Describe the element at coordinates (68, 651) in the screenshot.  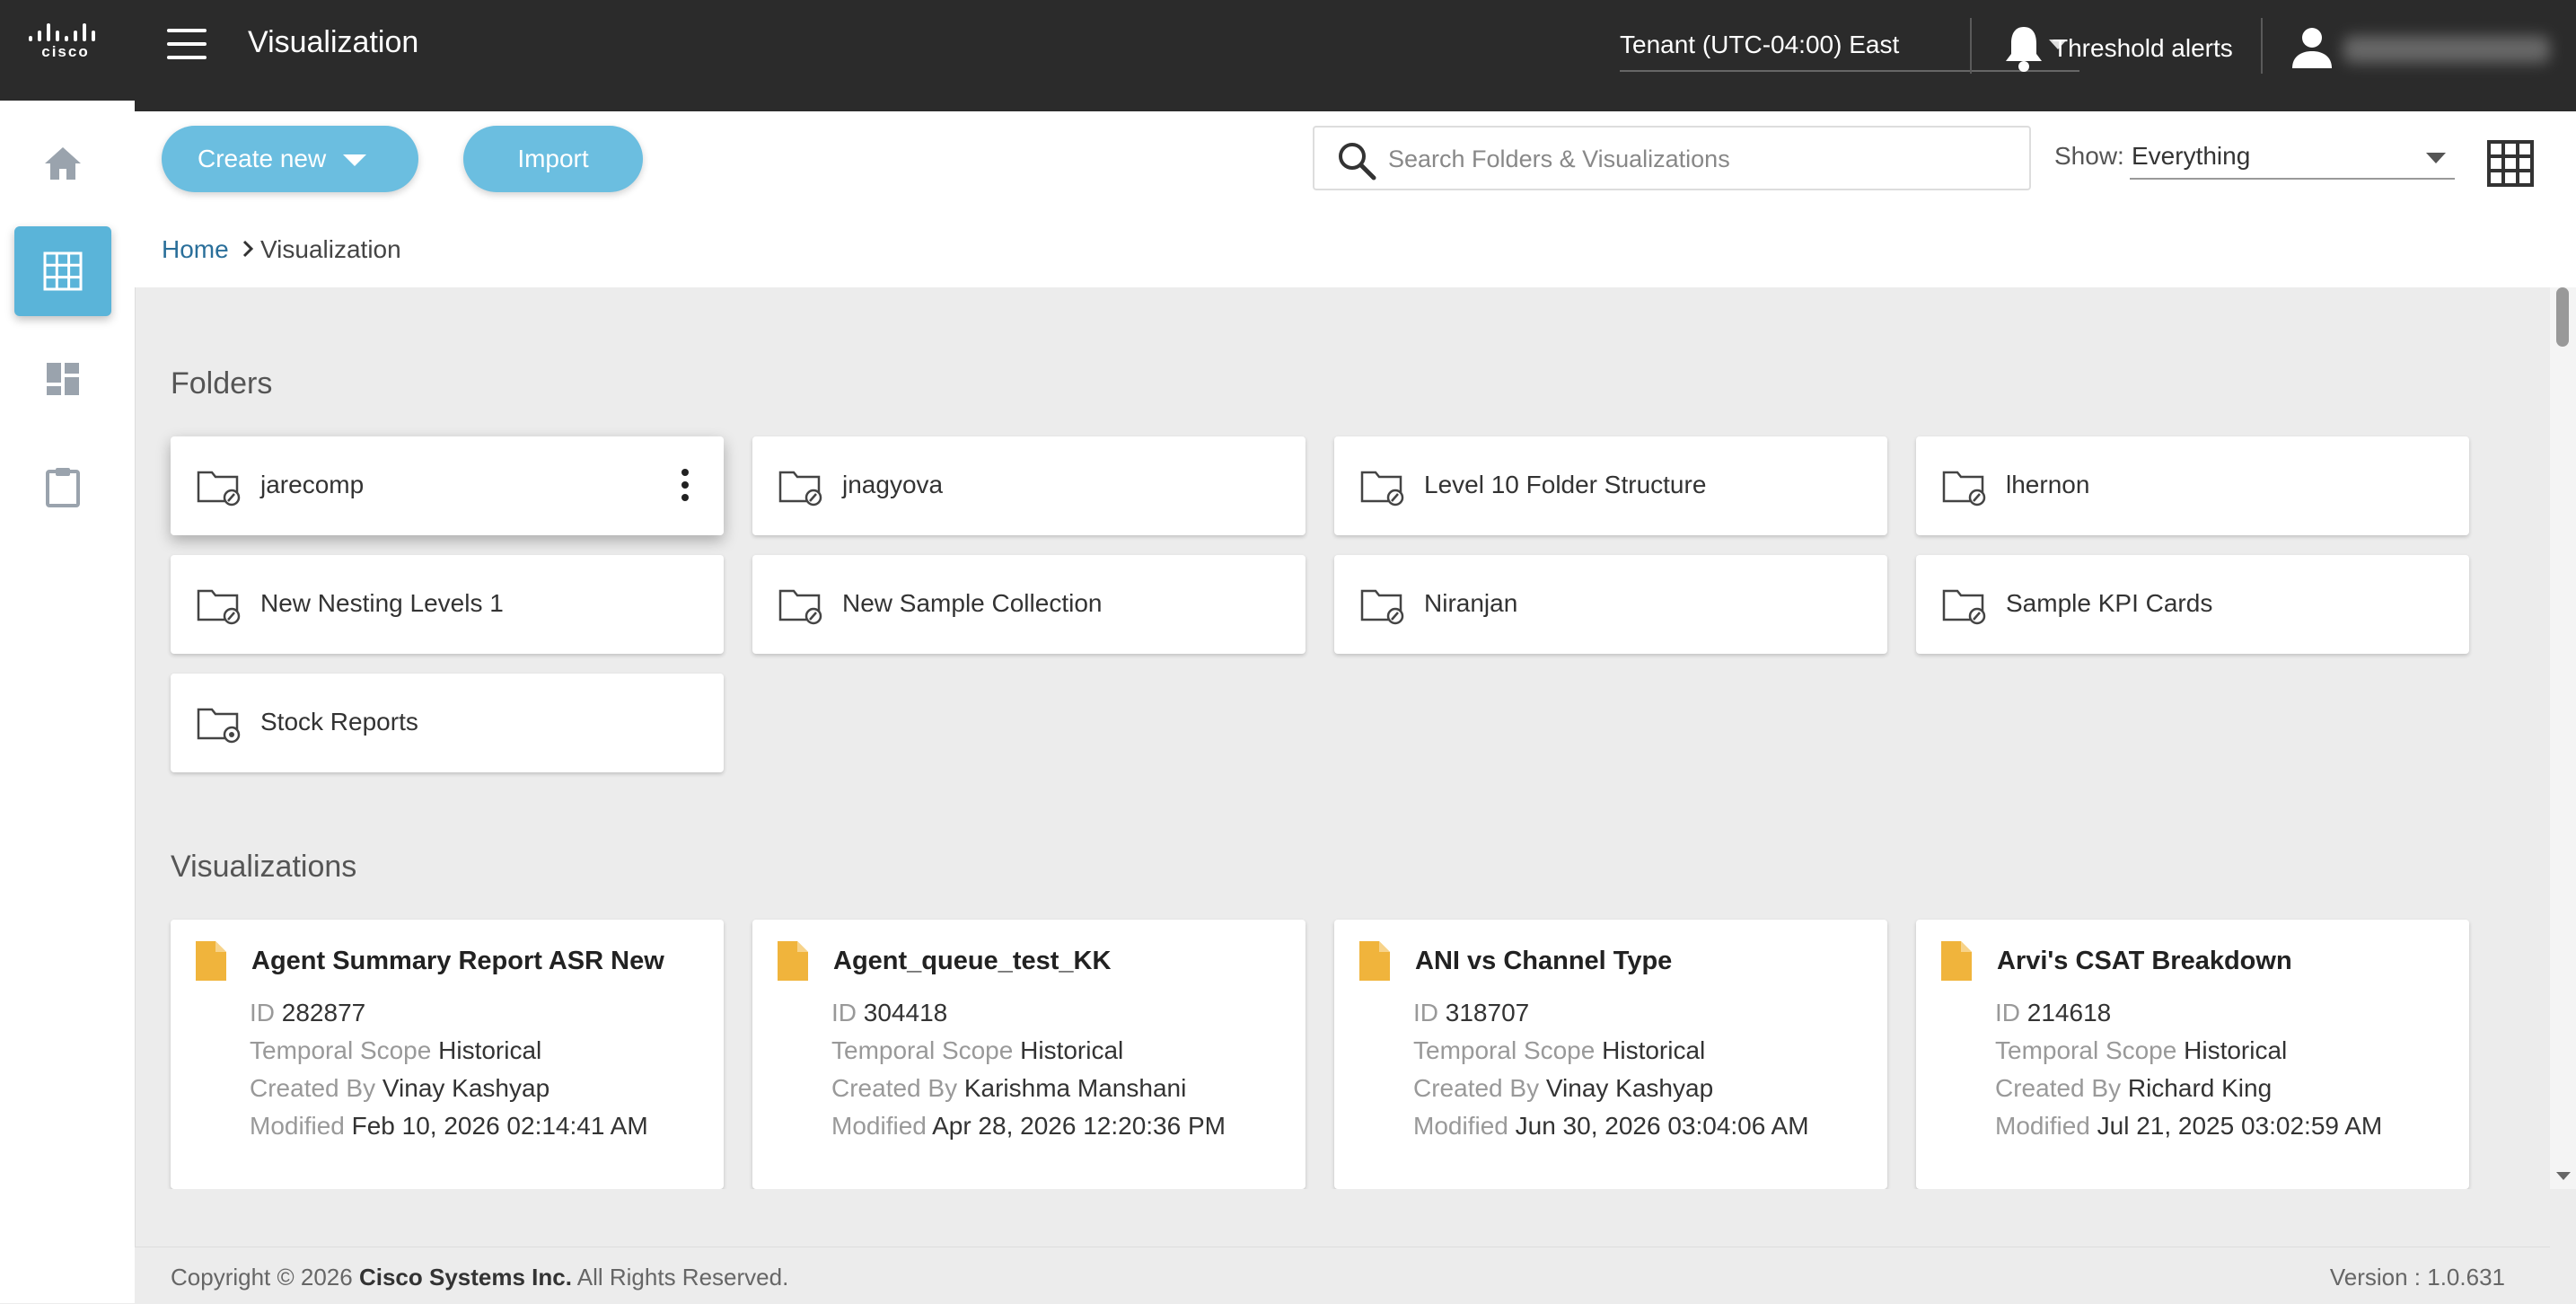
I see `left-rail: cisco` at that location.